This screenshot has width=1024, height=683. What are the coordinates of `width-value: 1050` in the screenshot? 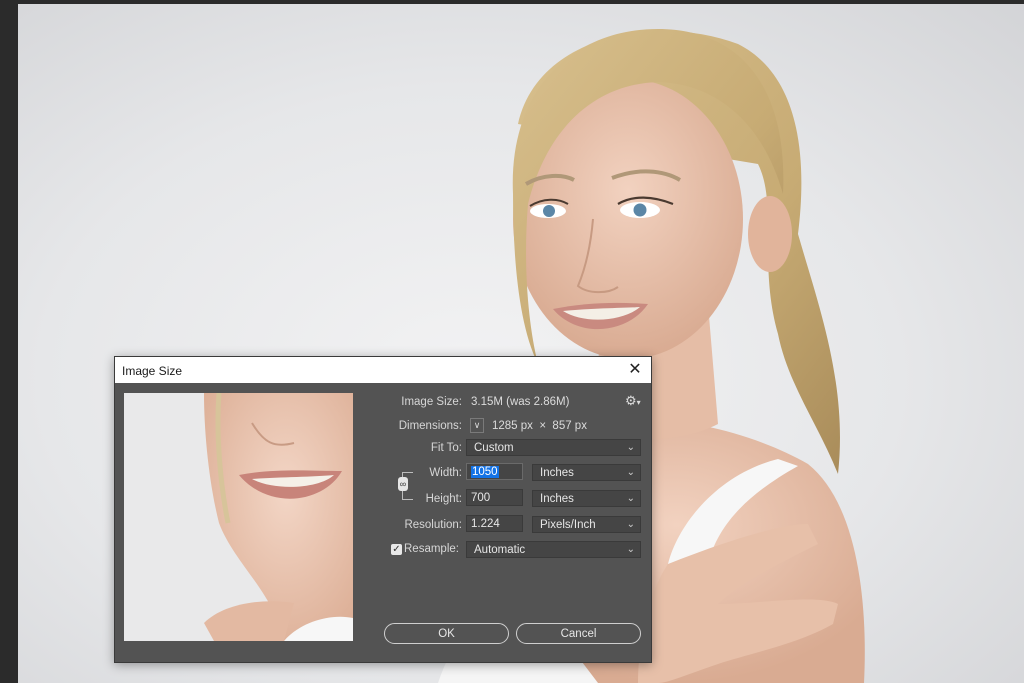 It's located at (485, 472).